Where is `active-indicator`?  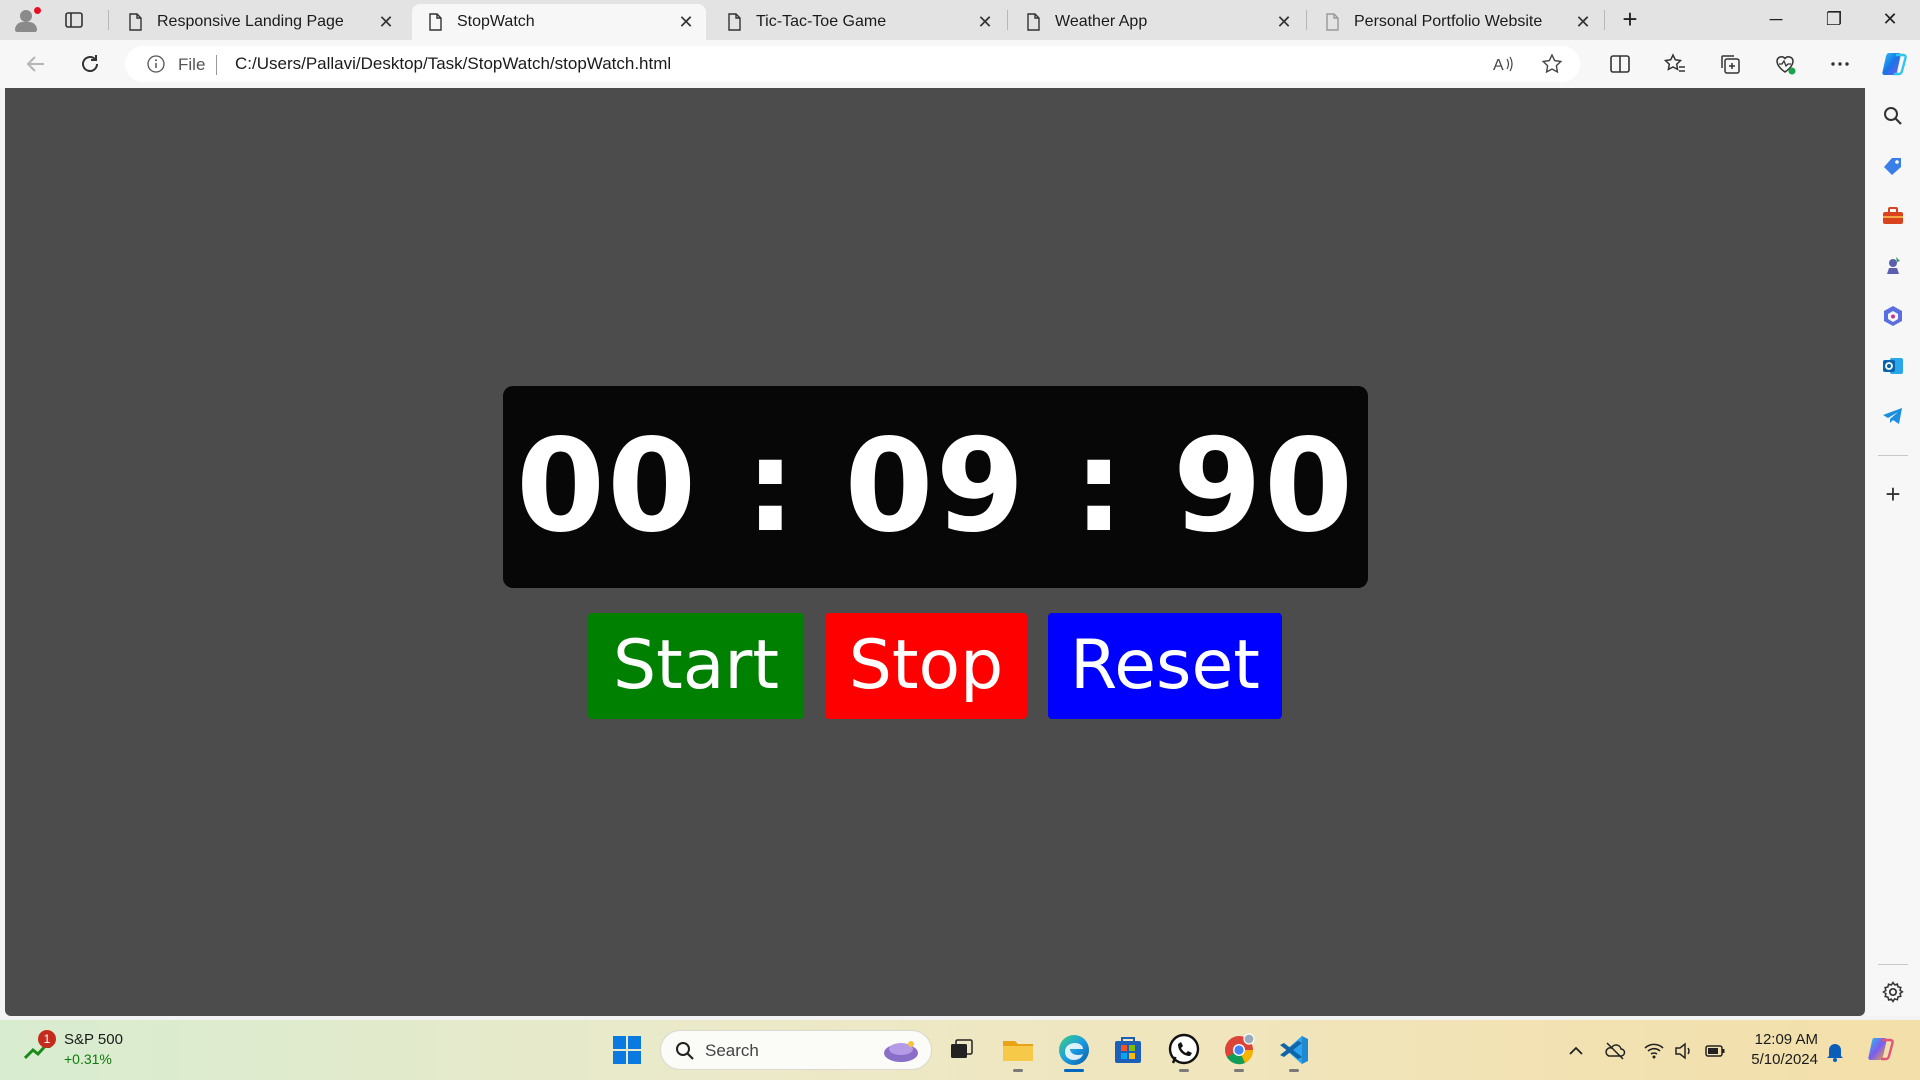 active-indicator is located at coordinates (1074, 1070).